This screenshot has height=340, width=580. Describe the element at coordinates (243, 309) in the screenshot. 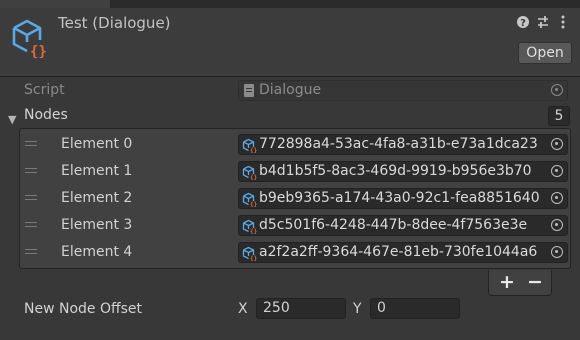

I see `x-label: X` at that location.